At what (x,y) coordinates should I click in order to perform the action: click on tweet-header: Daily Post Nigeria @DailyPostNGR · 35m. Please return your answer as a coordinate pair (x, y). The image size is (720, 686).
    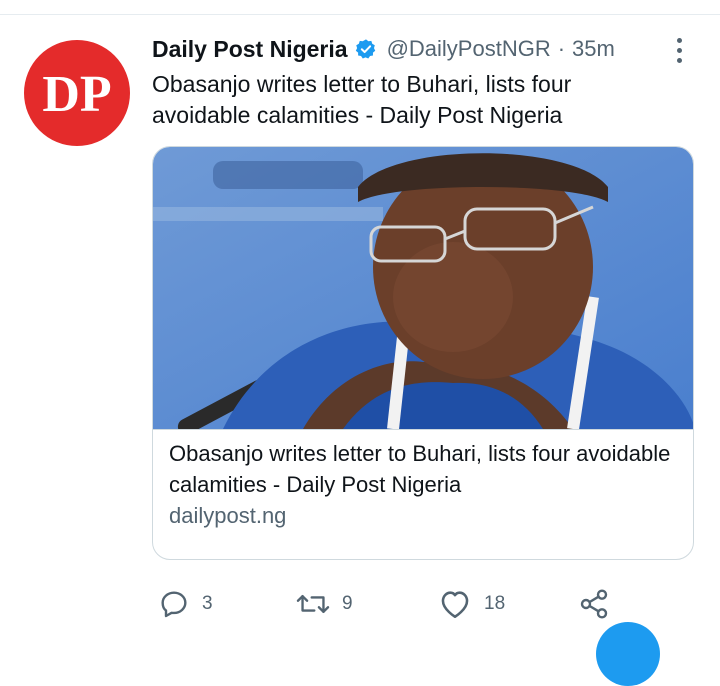
    Looking at the image, I should click on (383, 49).